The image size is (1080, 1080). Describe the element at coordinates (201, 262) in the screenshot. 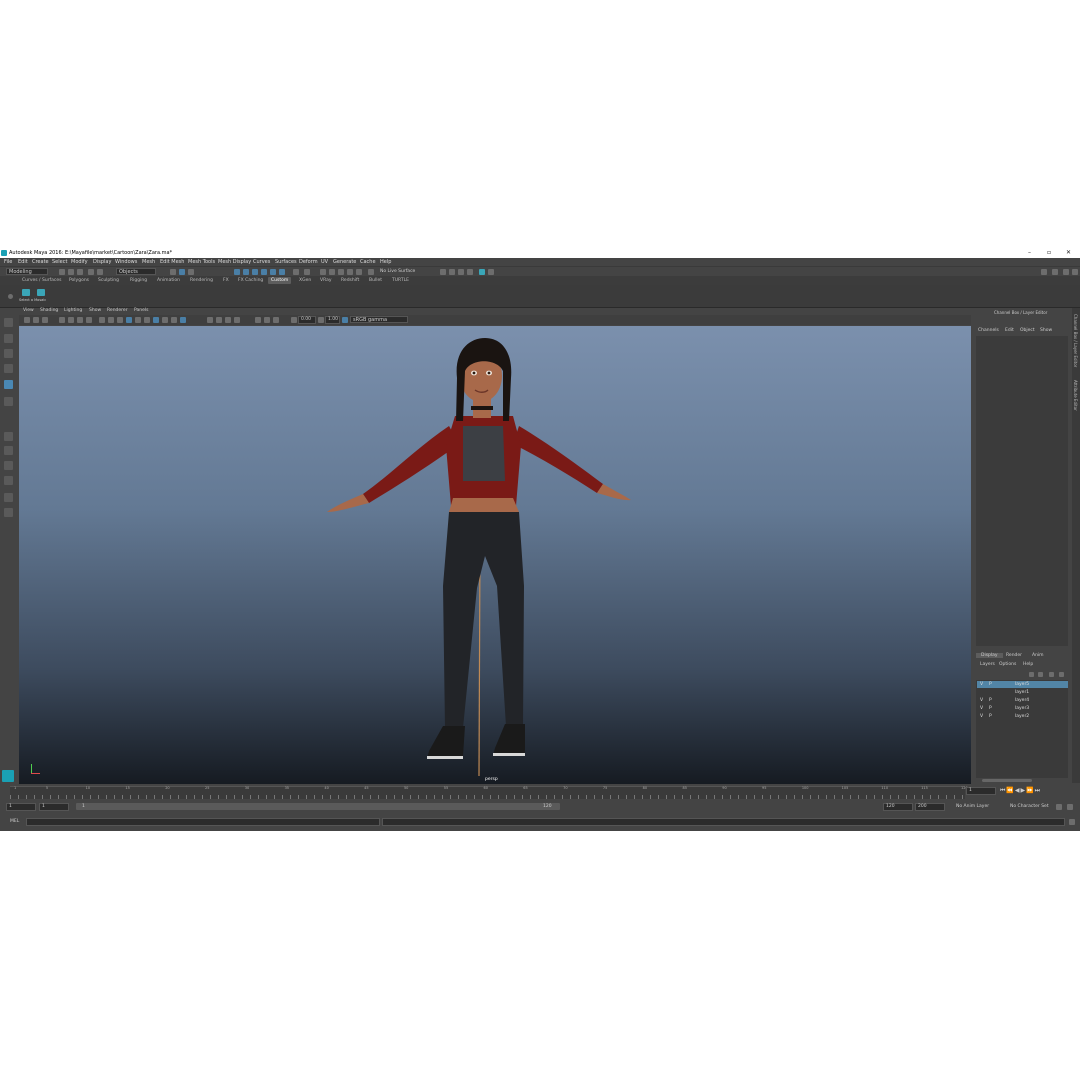

I see `menu-mesh-tools: Mesh Tools` at that location.